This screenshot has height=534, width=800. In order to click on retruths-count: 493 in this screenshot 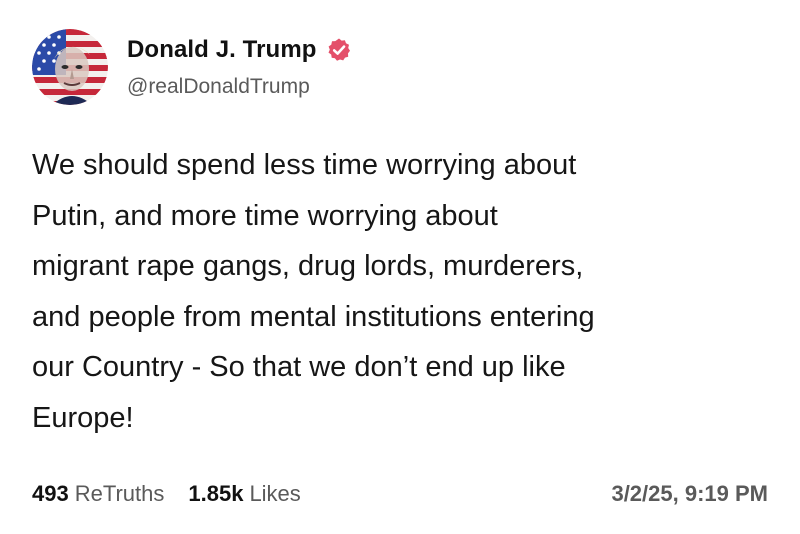, I will do `click(50, 493)`.